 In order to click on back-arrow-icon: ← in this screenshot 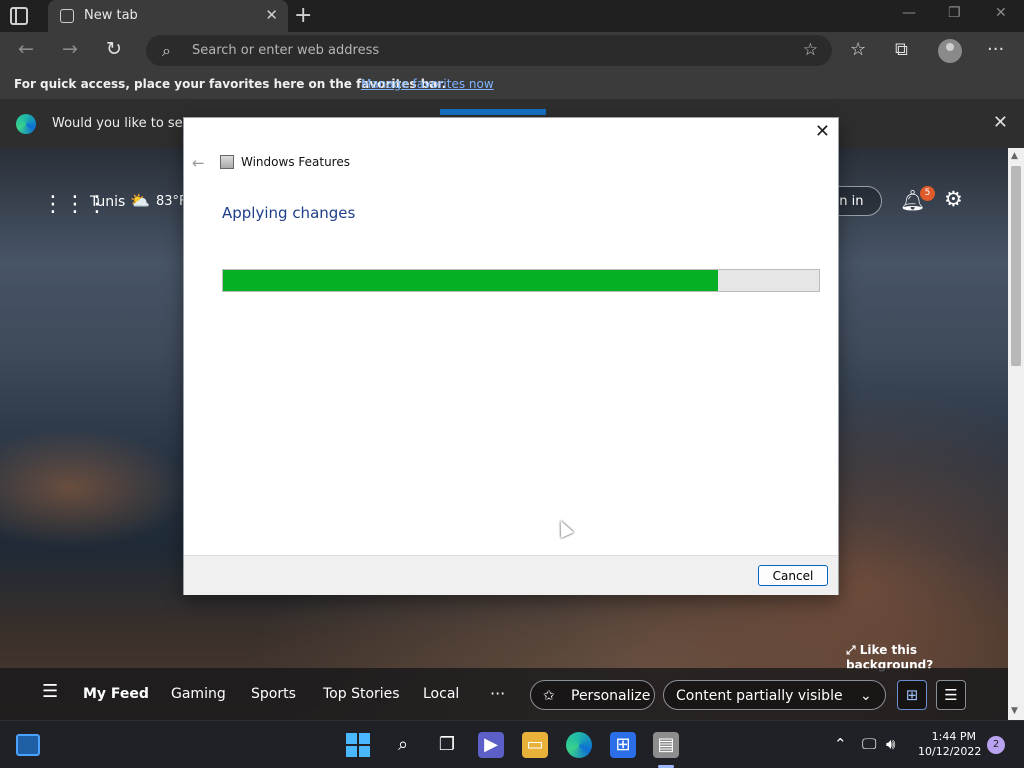, I will do `click(198, 163)`.